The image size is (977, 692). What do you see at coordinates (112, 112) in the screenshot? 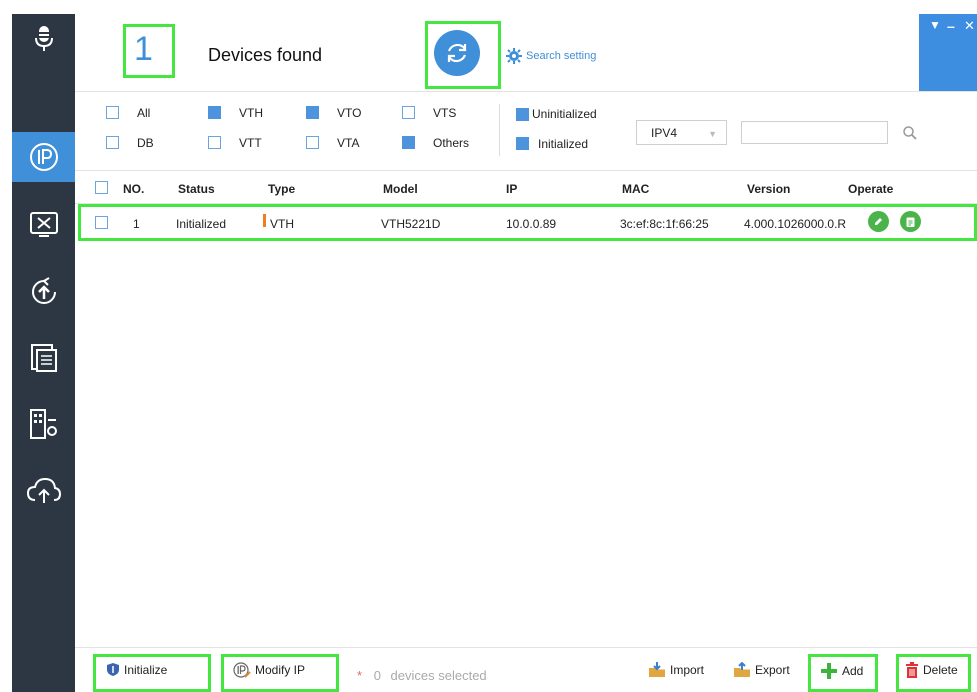
I see `filter-checkbox-all` at bounding box center [112, 112].